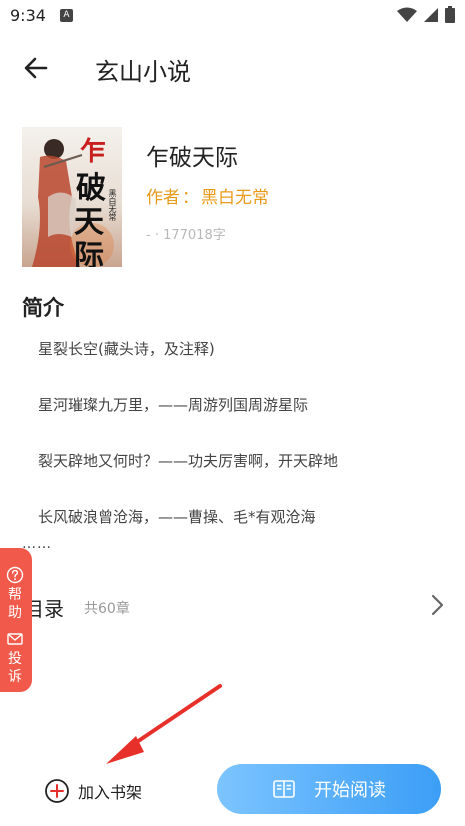 The image size is (465, 826). What do you see at coordinates (66, 15) in the screenshot?
I see `notification-badge: A` at bounding box center [66, 15].